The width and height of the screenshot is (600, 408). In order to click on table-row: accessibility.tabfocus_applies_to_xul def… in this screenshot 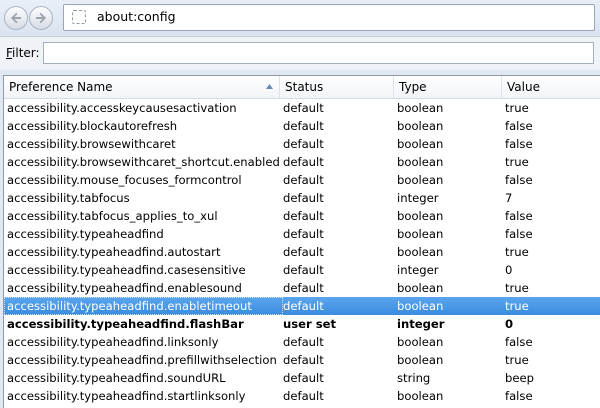, I will do `click(302, 216)`.